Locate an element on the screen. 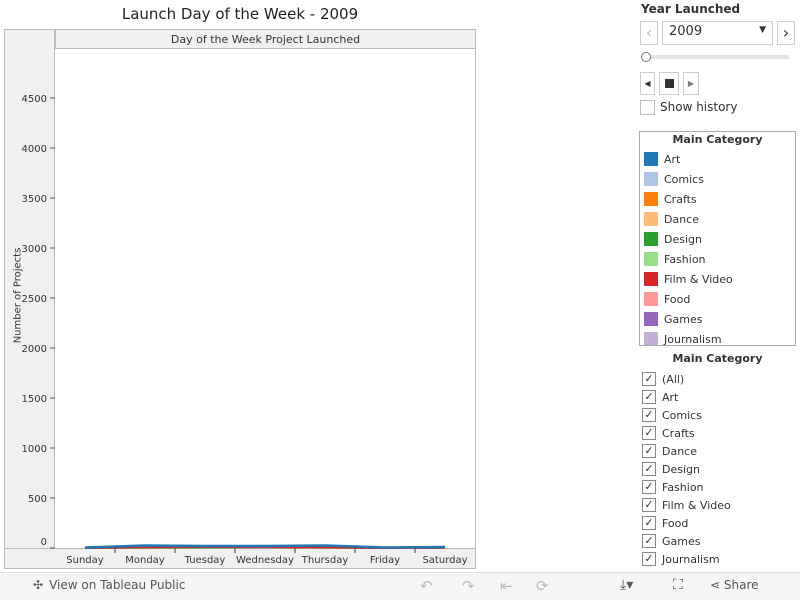 The height and width of the screenshot is (600, 800). legend-label: Design is located at coordinates (683, 239).